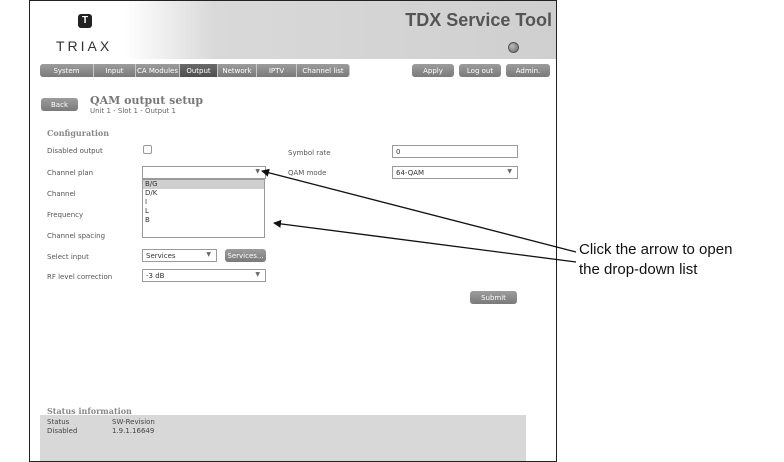 The width and height of the screenshot is (784, 462). What do you see at coordinates (656, 249) in the screenshot?
I see `callout-line-1: Click the arrow to open` at bounding box center [656, 249].